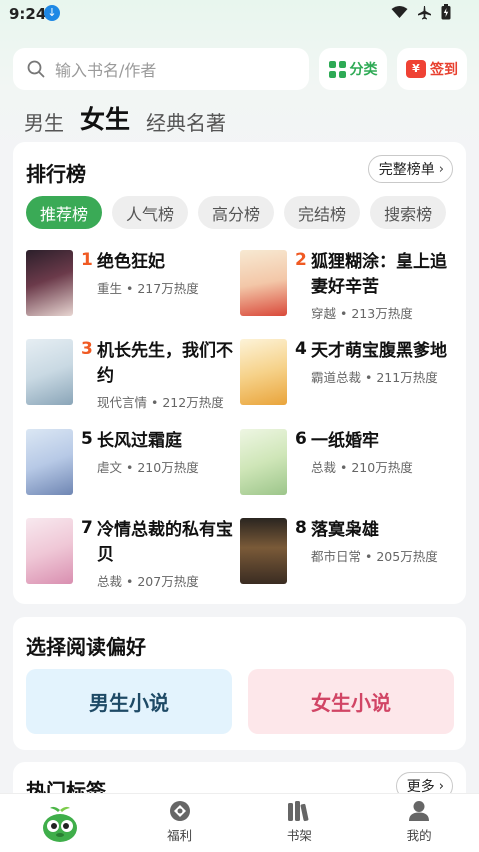 Image resolution: width=479 pixels, height=852 pixels. What do you see at coordinates (419, 811) in the screenshot?
I see `profile-icon` at bounding box center [419, 811].